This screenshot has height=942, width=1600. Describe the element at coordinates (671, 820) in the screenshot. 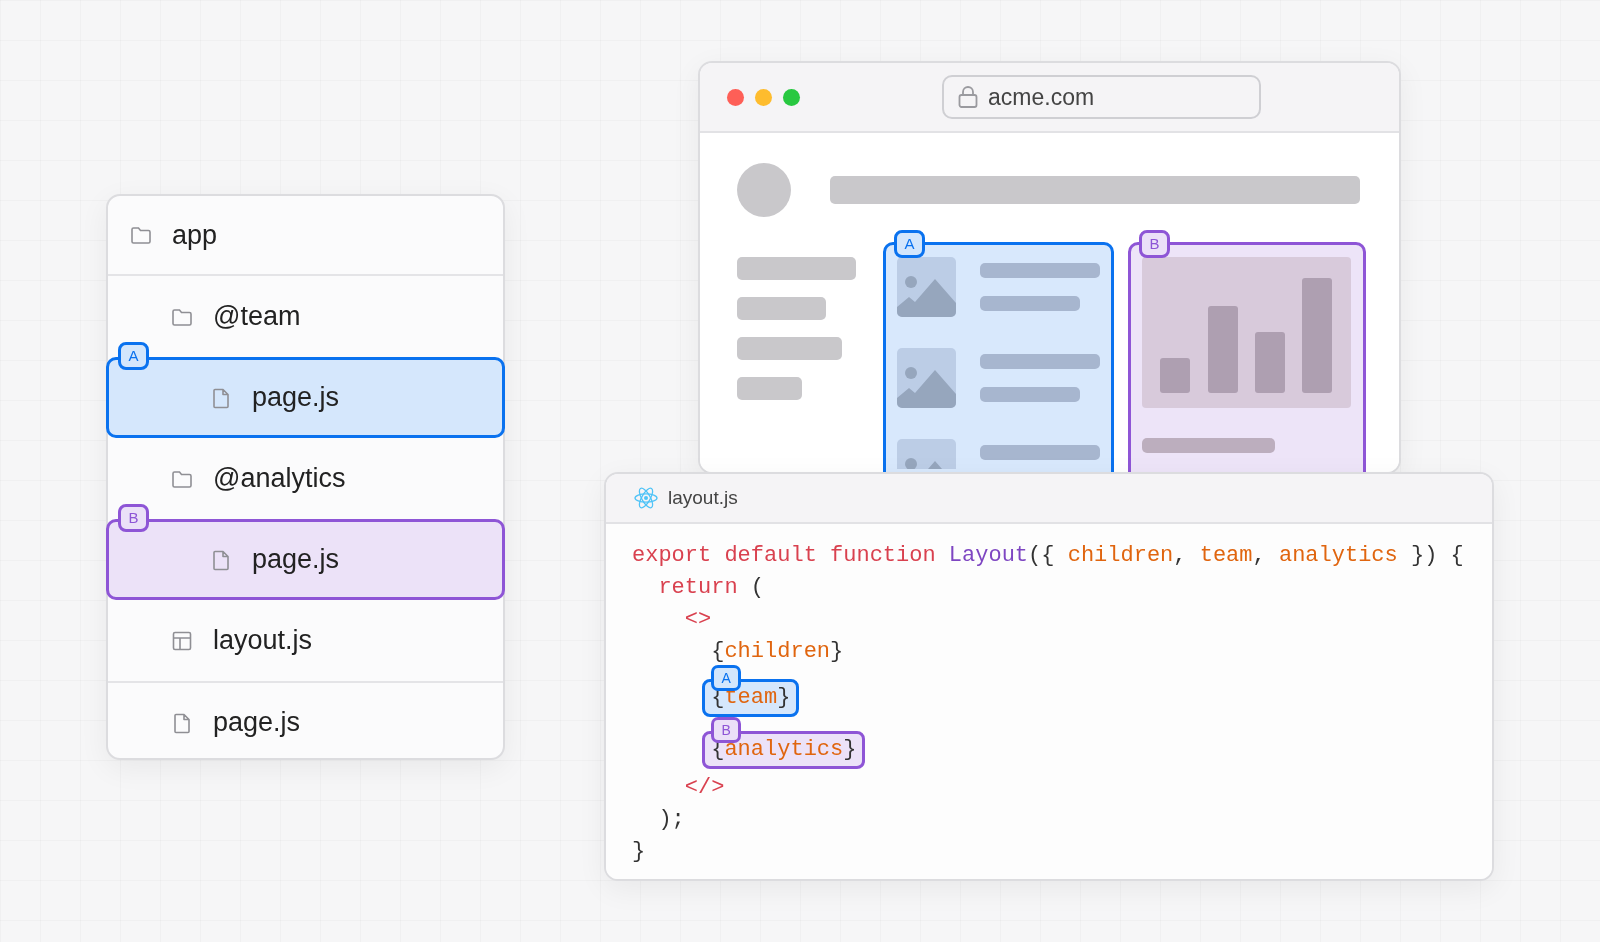

I see `code-line: );` at that location.